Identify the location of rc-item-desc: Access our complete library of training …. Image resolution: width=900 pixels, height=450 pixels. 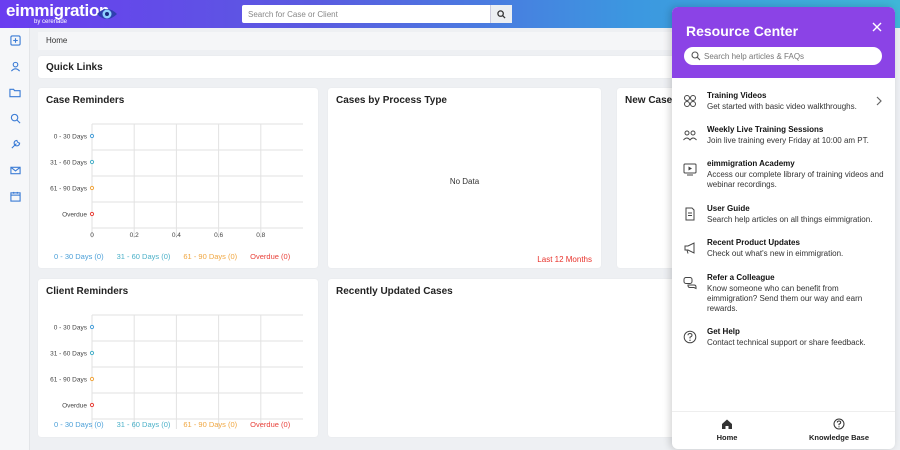
(795, 179).